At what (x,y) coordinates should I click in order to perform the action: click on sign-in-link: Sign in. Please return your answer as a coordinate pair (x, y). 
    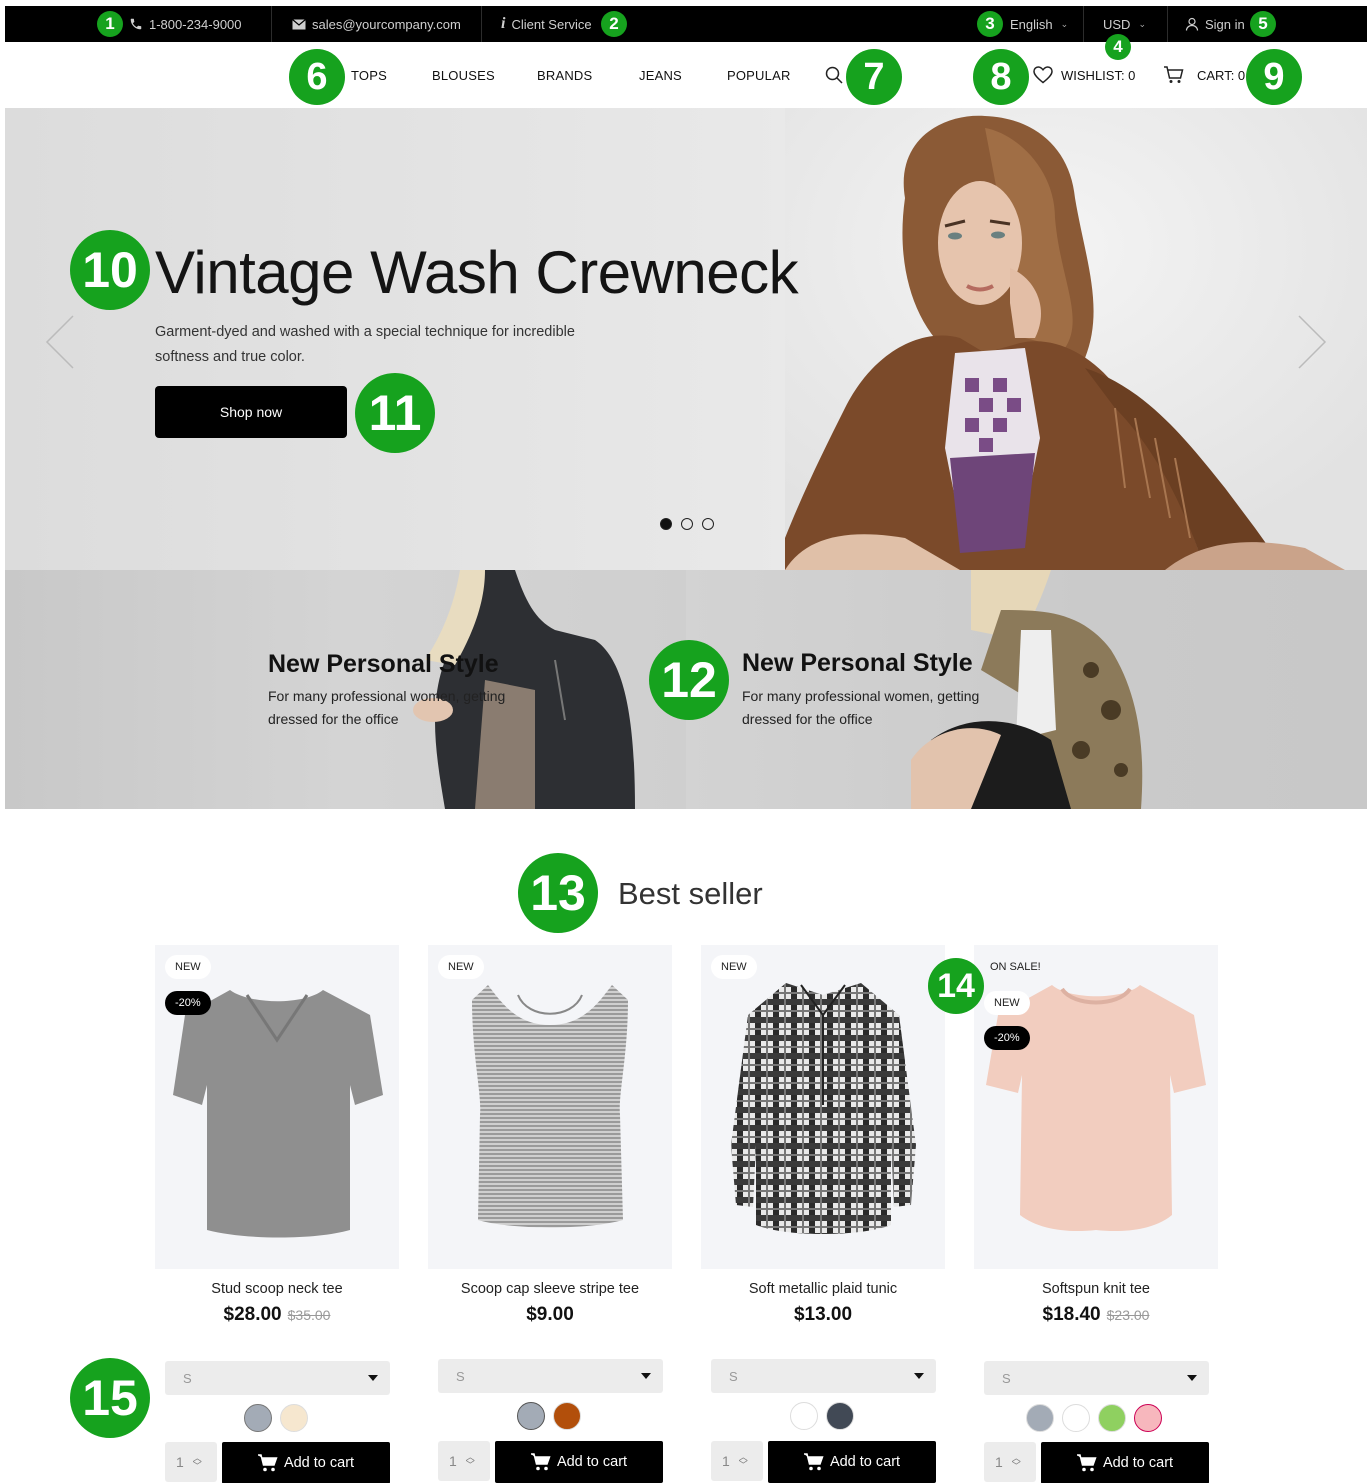
    Looking at the image, I should click on (1215, 24).